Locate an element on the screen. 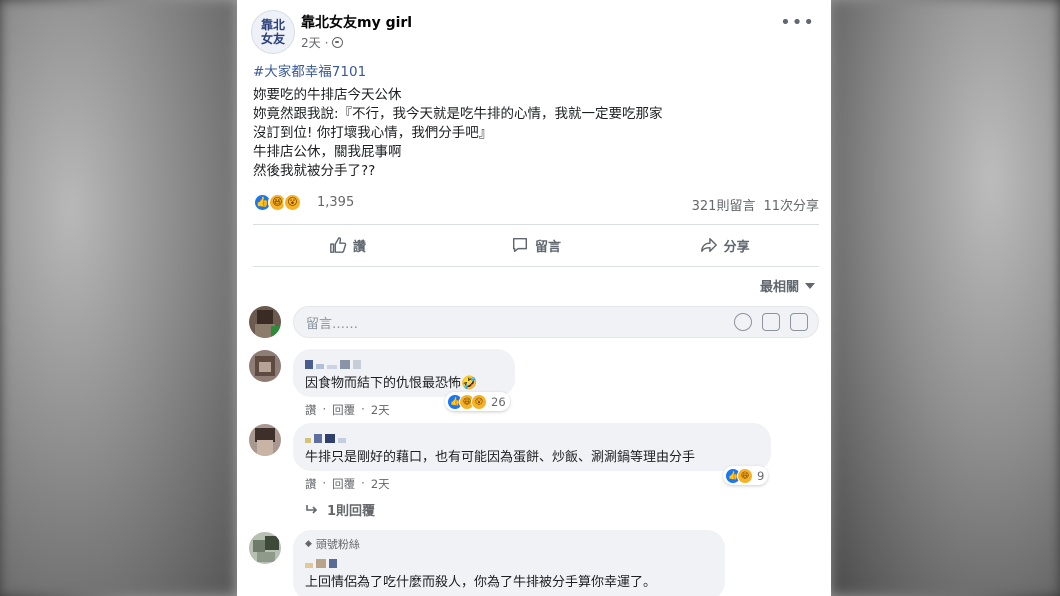  replies-label: 1則回覆 is located at coordinates (351, 511).